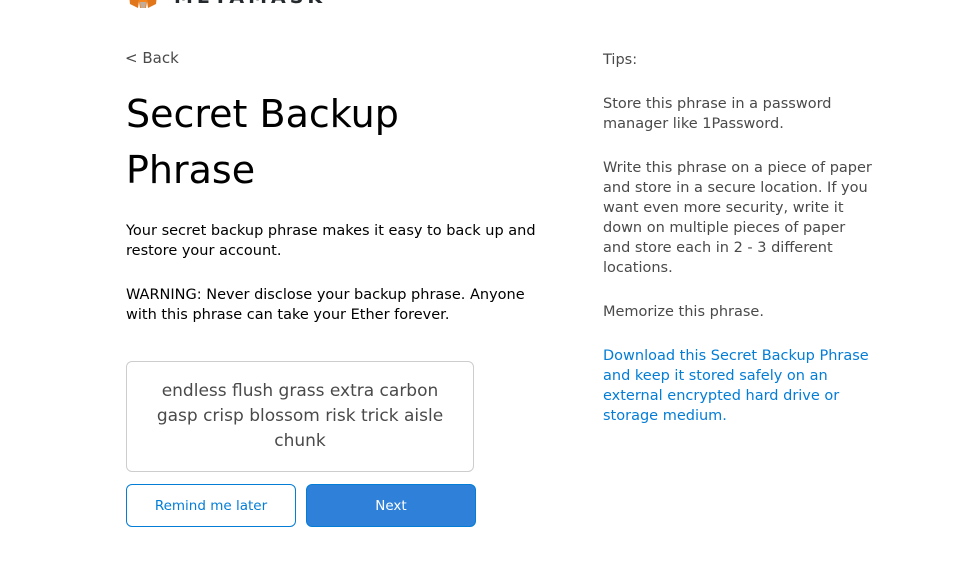  What do you see at coordinates (262, 142) in the screenshot?
I see `page-title: Secret Backup Phrase` at bounding box center [262, 142].